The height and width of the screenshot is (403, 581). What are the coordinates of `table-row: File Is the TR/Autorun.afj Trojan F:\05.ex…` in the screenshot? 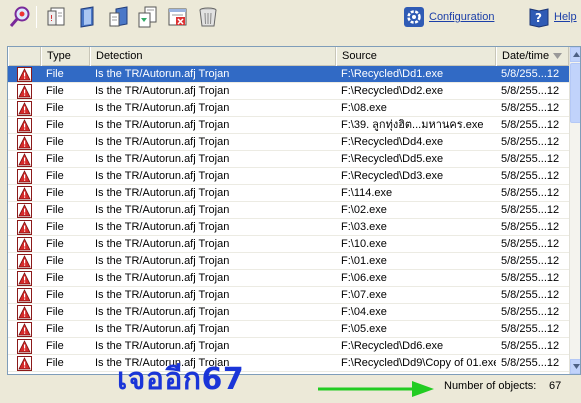 It's located at (288, 329).